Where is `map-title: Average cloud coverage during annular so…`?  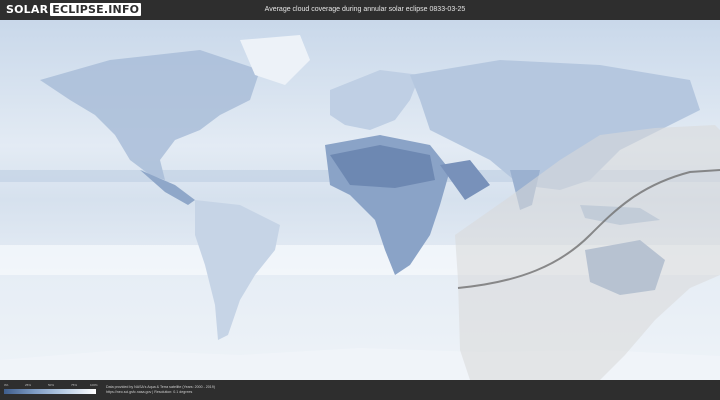 map-title: Average cloud coverage during annular so… is located at coordinates (365, 9).